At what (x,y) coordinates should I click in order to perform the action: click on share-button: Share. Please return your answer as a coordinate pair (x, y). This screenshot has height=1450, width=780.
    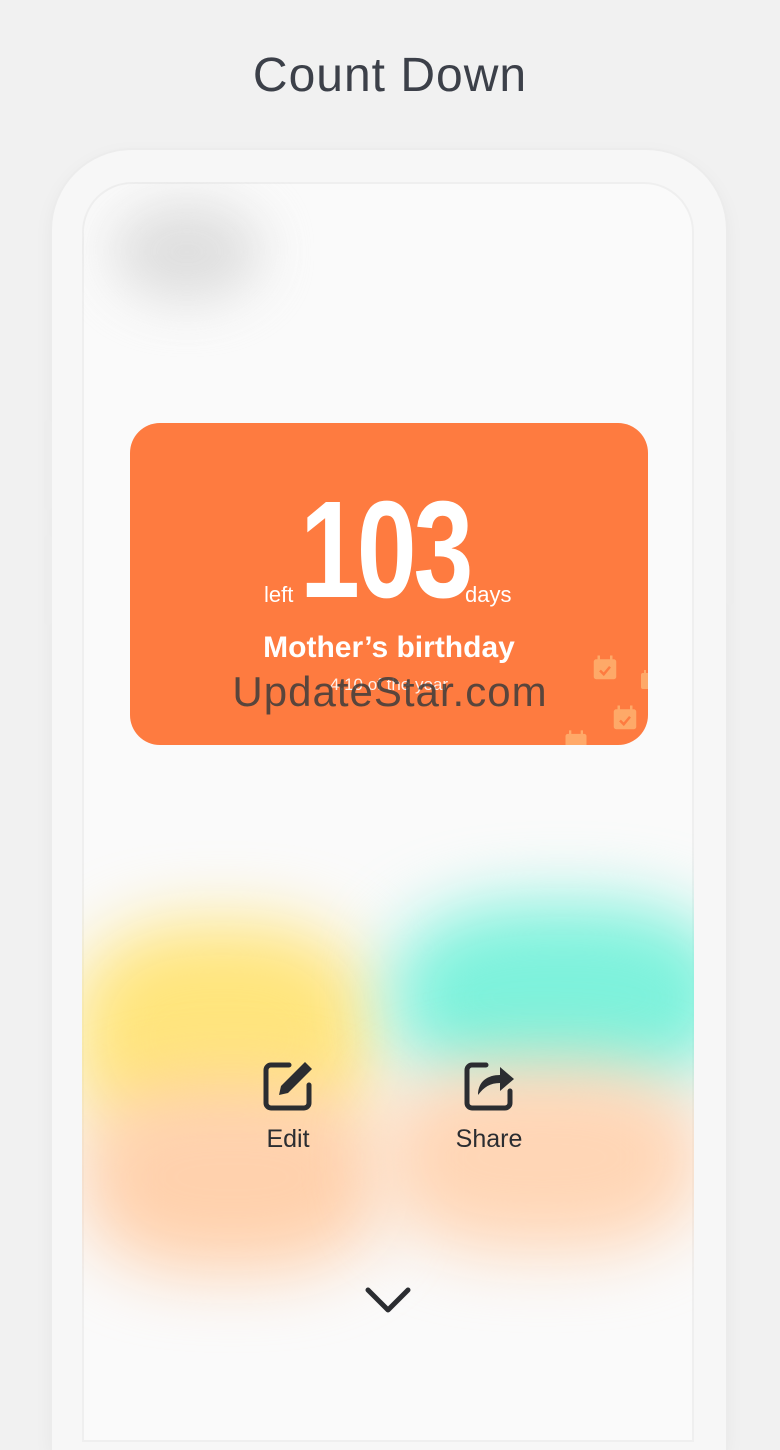
    Looking at the image, I should click on (489, 1105).